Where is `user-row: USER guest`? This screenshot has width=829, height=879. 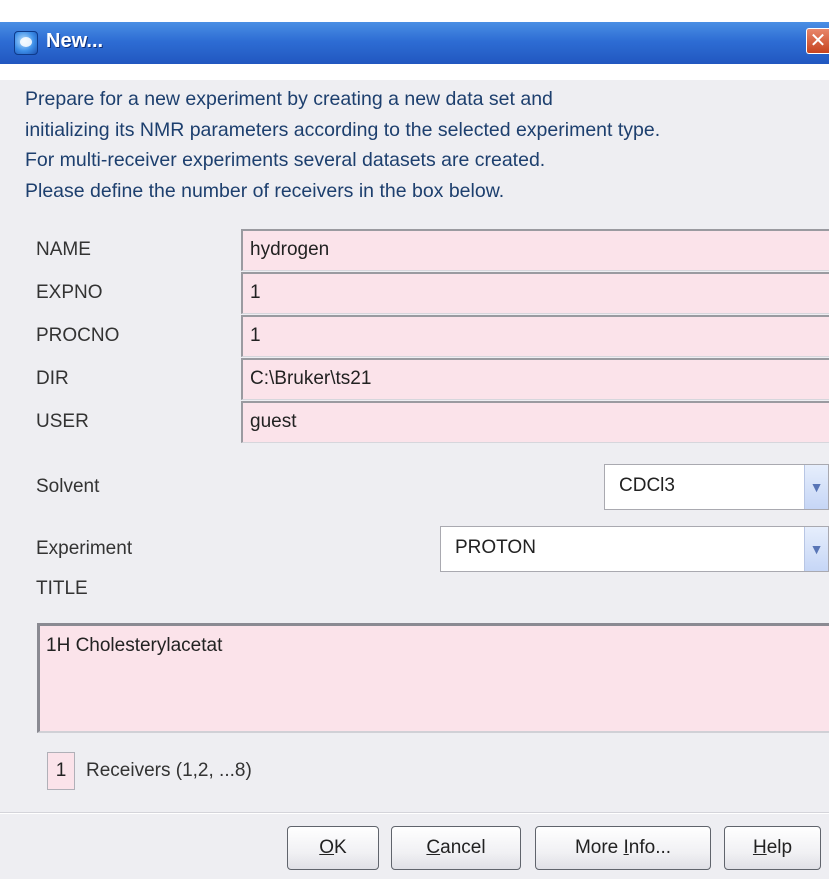 user-row: USER guest is located at coordinates (425, 422).